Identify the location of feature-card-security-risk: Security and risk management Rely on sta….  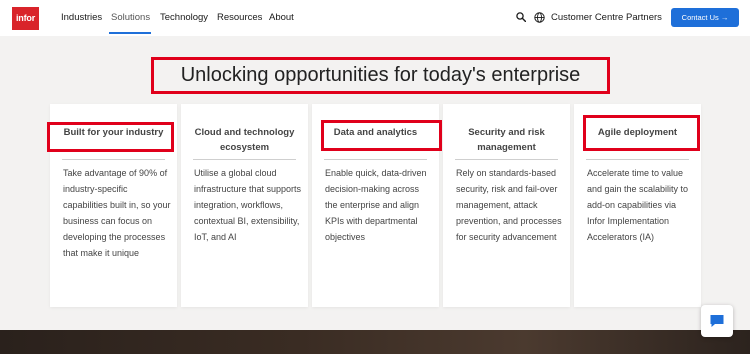
(506, 205).